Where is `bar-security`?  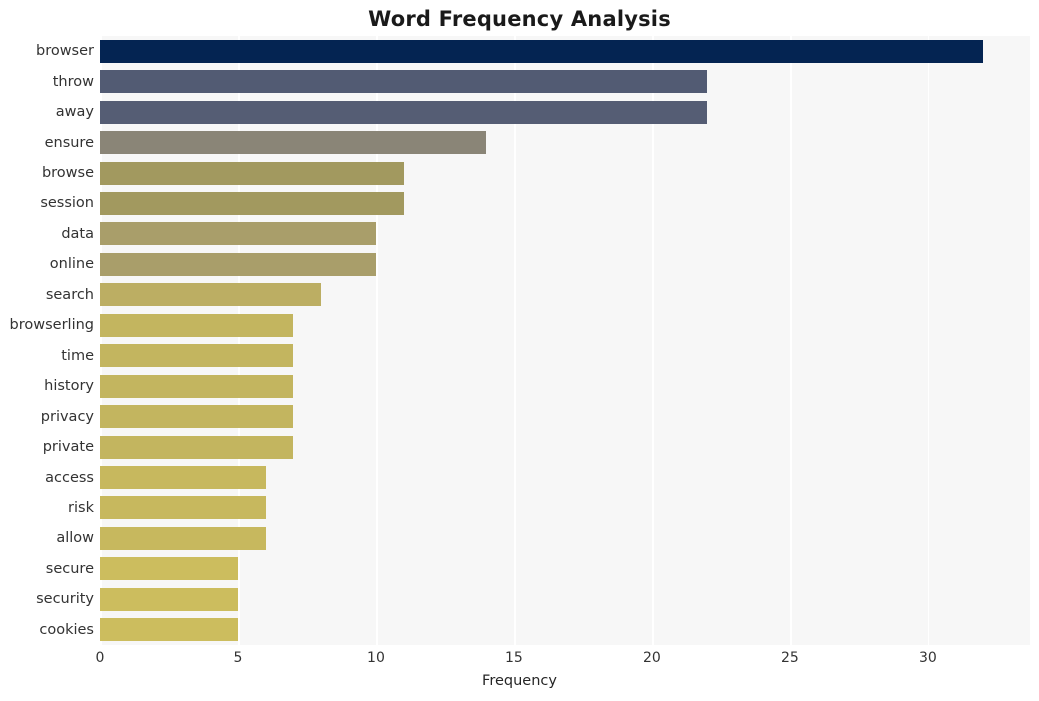 bar-security is located at coordinates (169, 599).